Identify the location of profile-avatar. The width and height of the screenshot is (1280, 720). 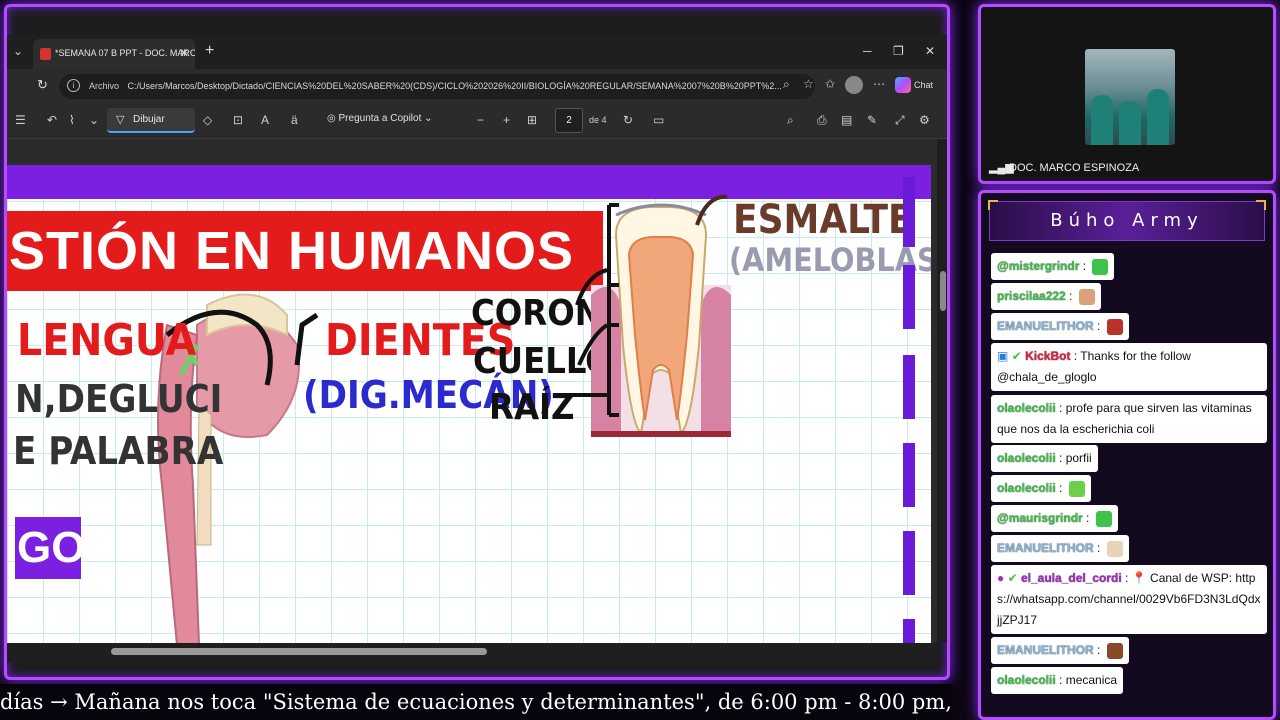
(854, 85).